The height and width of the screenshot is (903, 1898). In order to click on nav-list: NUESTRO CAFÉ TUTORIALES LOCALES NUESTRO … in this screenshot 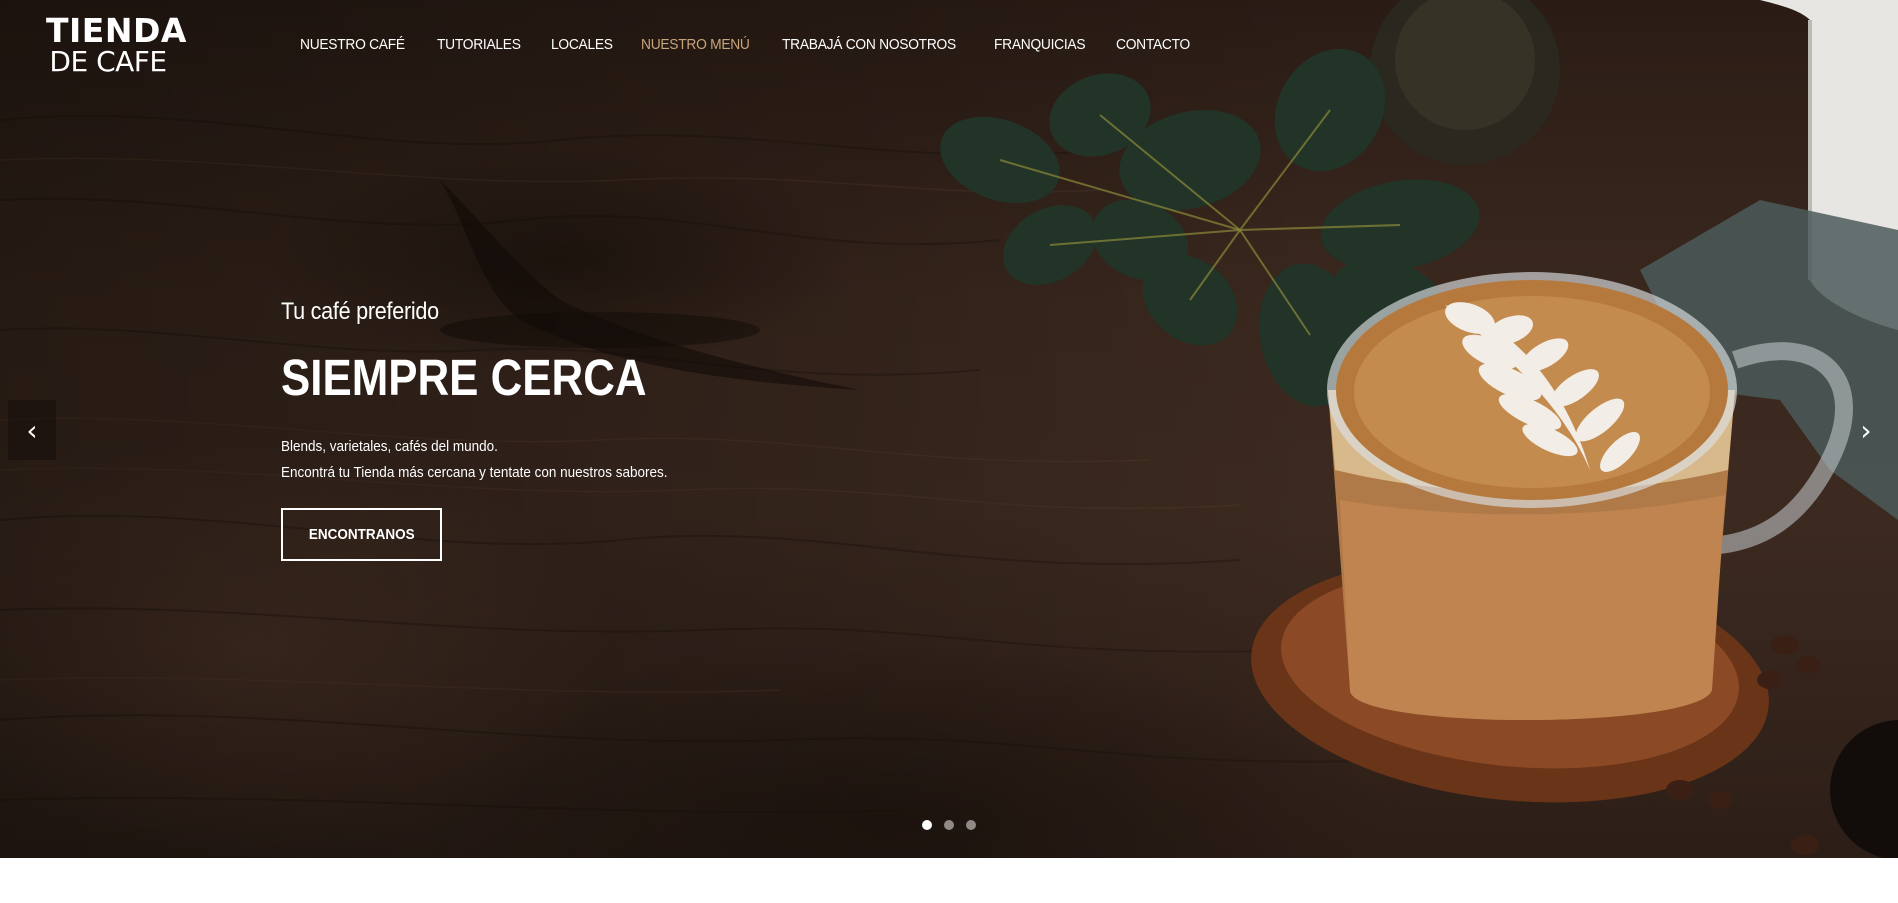, I will do `click(760, 44)`.